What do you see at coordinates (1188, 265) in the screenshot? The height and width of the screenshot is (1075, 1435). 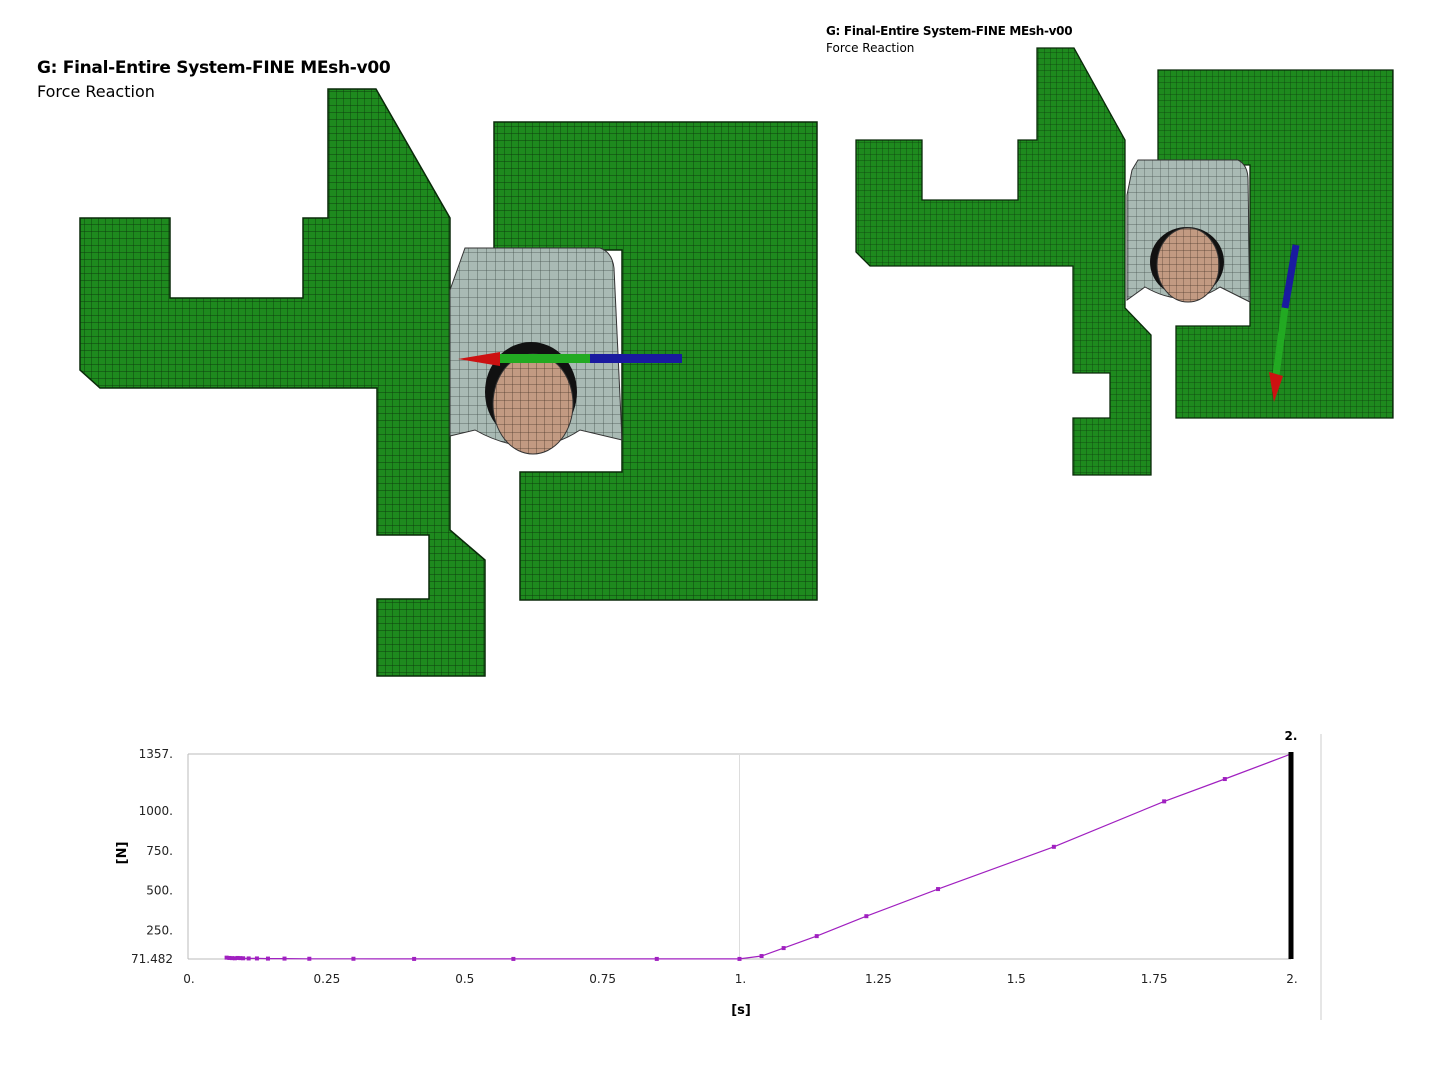 I see `mesh-core-secondary` at bounding box center [1188, 265].